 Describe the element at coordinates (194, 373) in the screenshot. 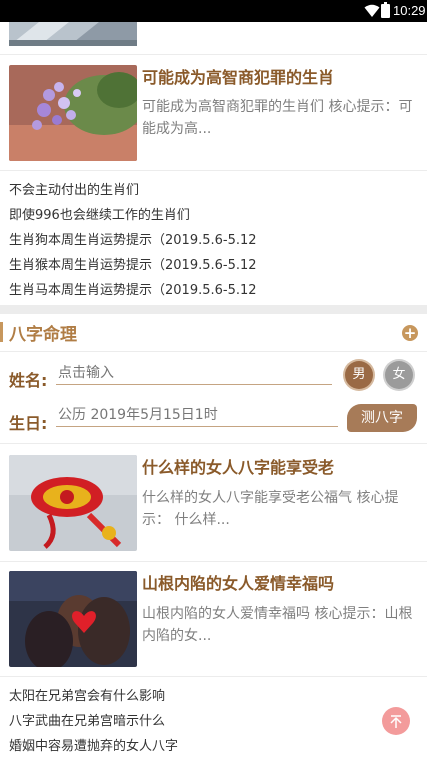

I see `name-input` at that location.